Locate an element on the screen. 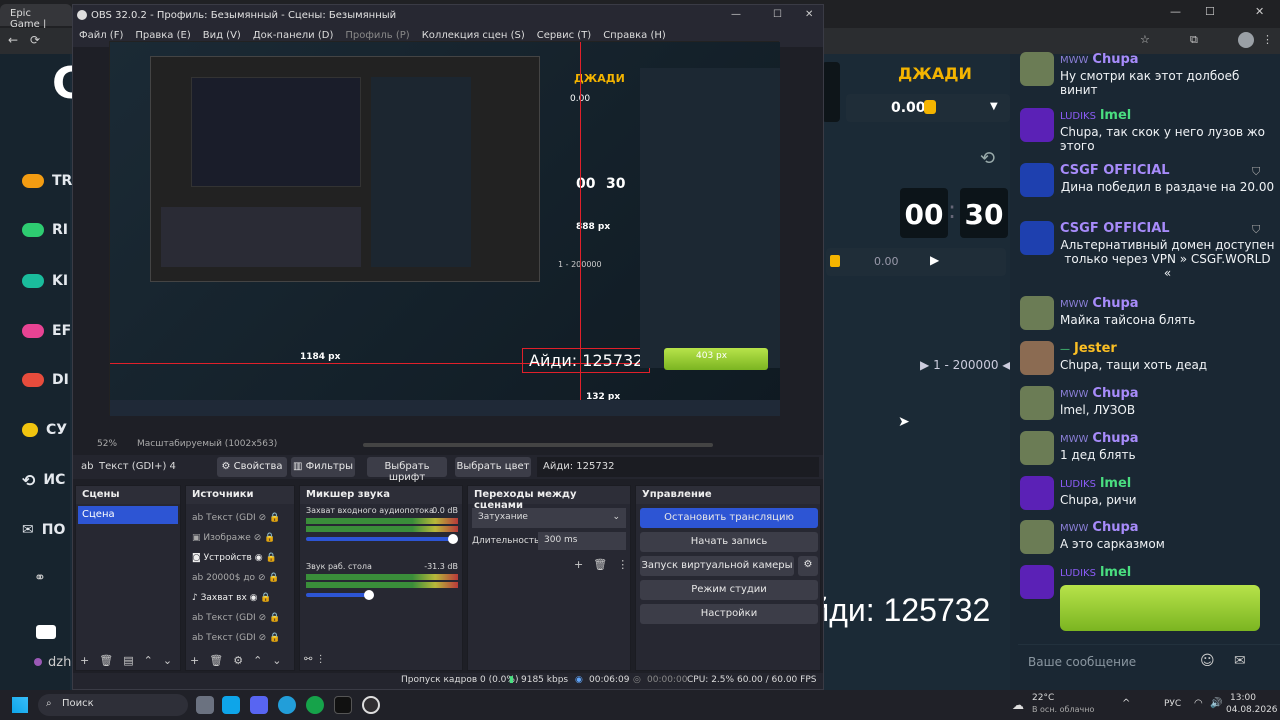  start-recording-button: Начать запись is located at coordinates (729, 542).